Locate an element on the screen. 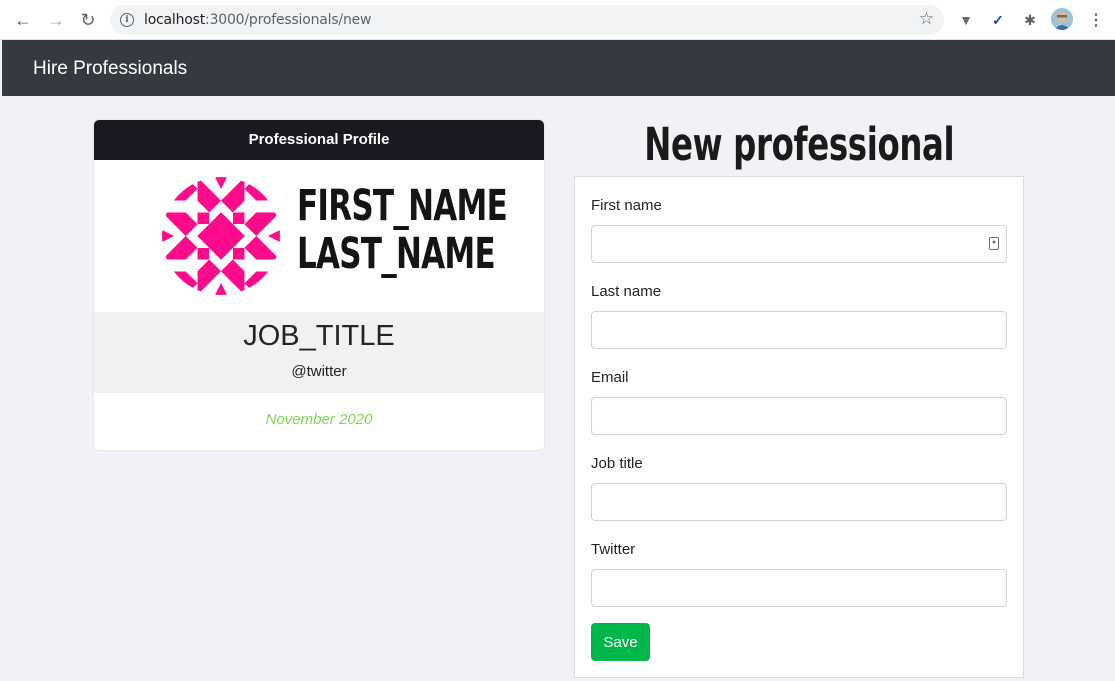  last-name-input is located at coordinates (799, 330).